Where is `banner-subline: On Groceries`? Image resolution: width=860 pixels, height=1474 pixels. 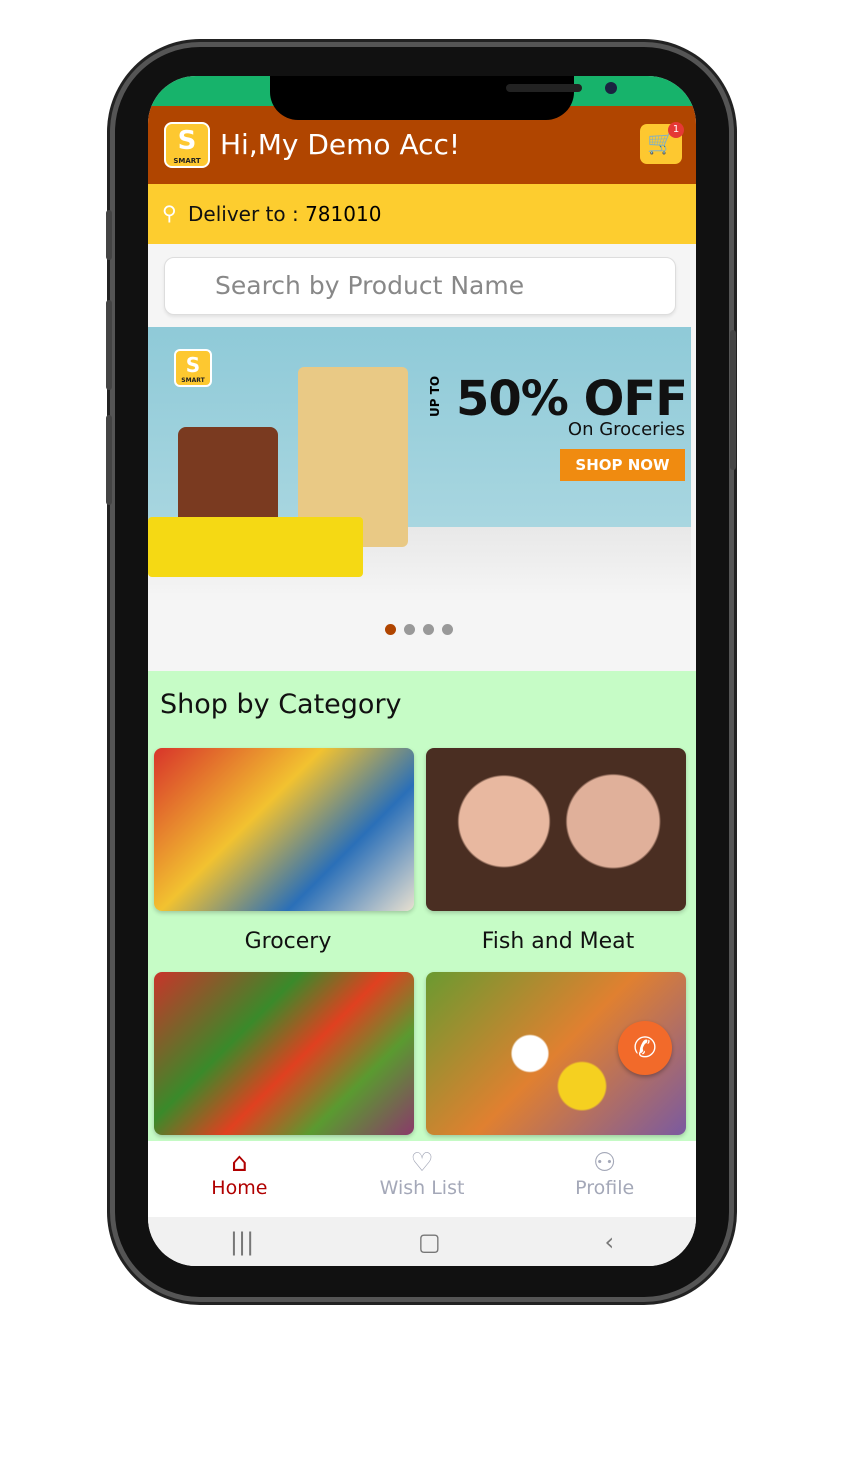
banner-subline: On Groceries is located at coordinates (626, 429).